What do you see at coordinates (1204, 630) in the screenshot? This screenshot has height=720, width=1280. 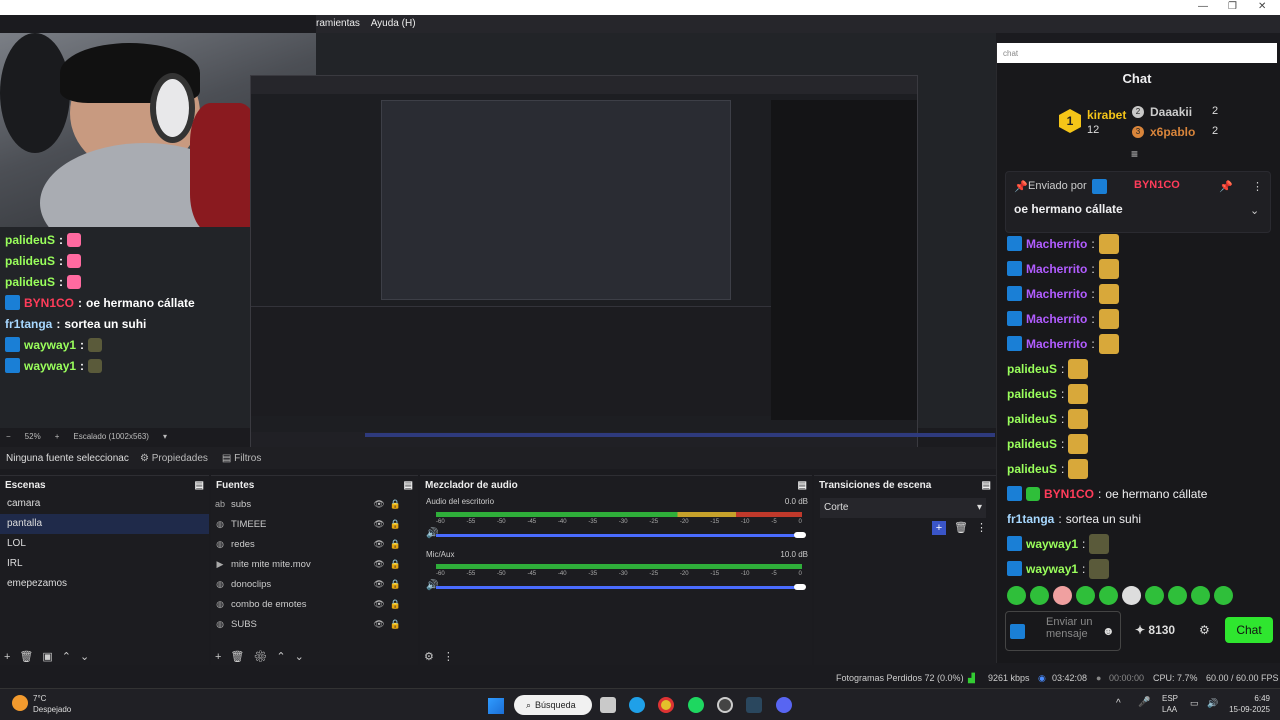 I see `settings-gear-icon: ⚙` at bounding box center [1204, 630].